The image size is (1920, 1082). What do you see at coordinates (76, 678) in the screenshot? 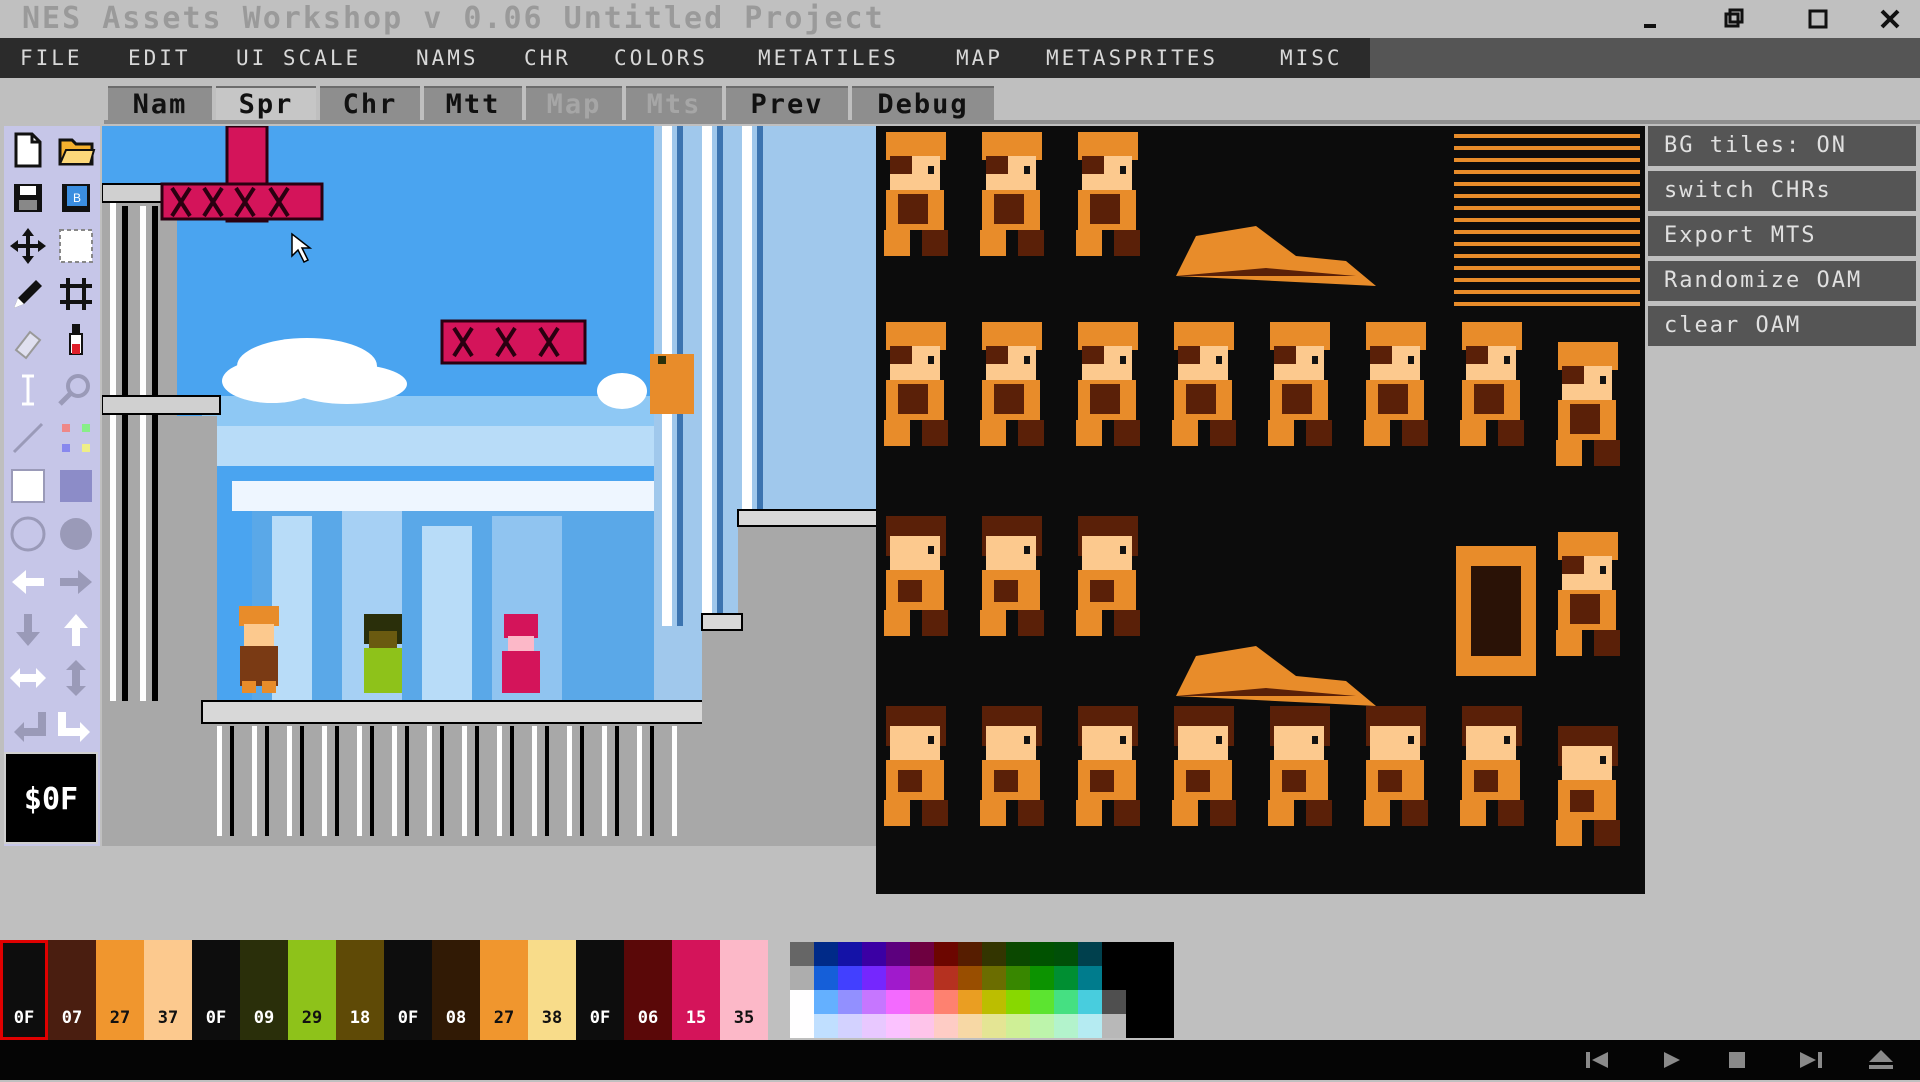
I see `flip-vertical-tool` at bounding box center [76, 678].